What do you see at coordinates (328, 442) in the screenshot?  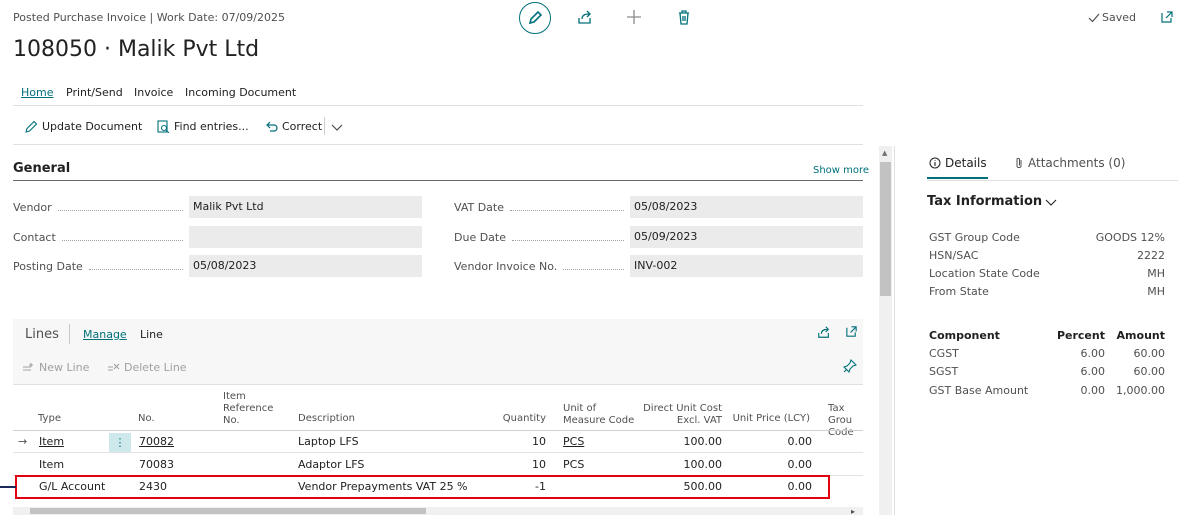 I see `row-description: Laptop LFS` at bounding box center [328, 442].